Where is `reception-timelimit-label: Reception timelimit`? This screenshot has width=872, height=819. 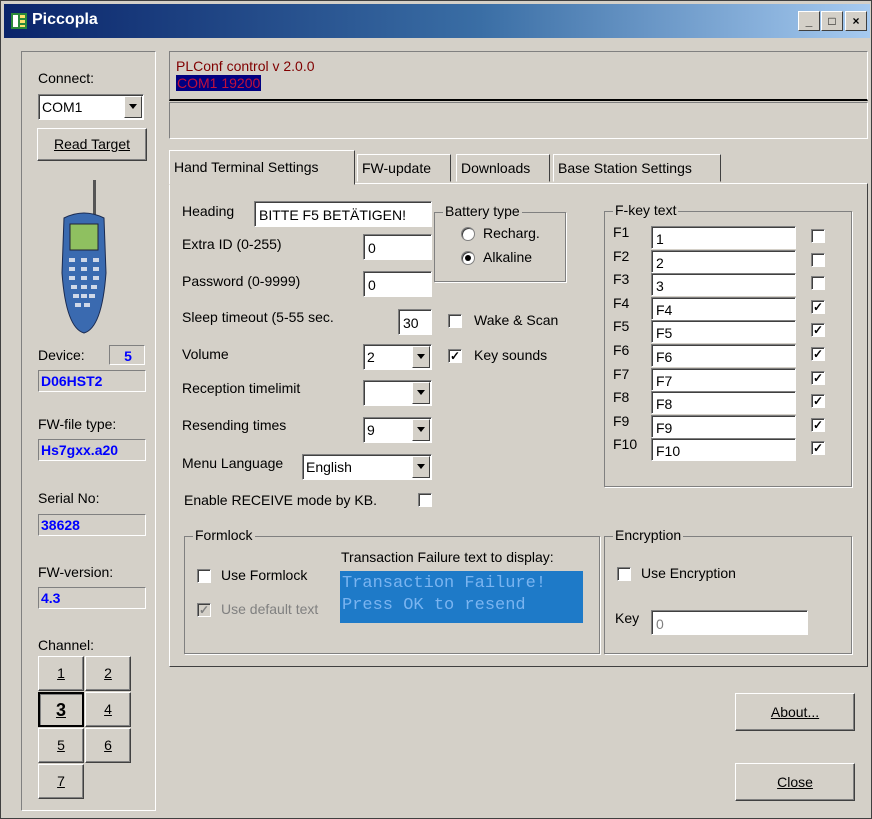
reception-timelimit-label: Reception timelimit is located at coordinates (241, 388).